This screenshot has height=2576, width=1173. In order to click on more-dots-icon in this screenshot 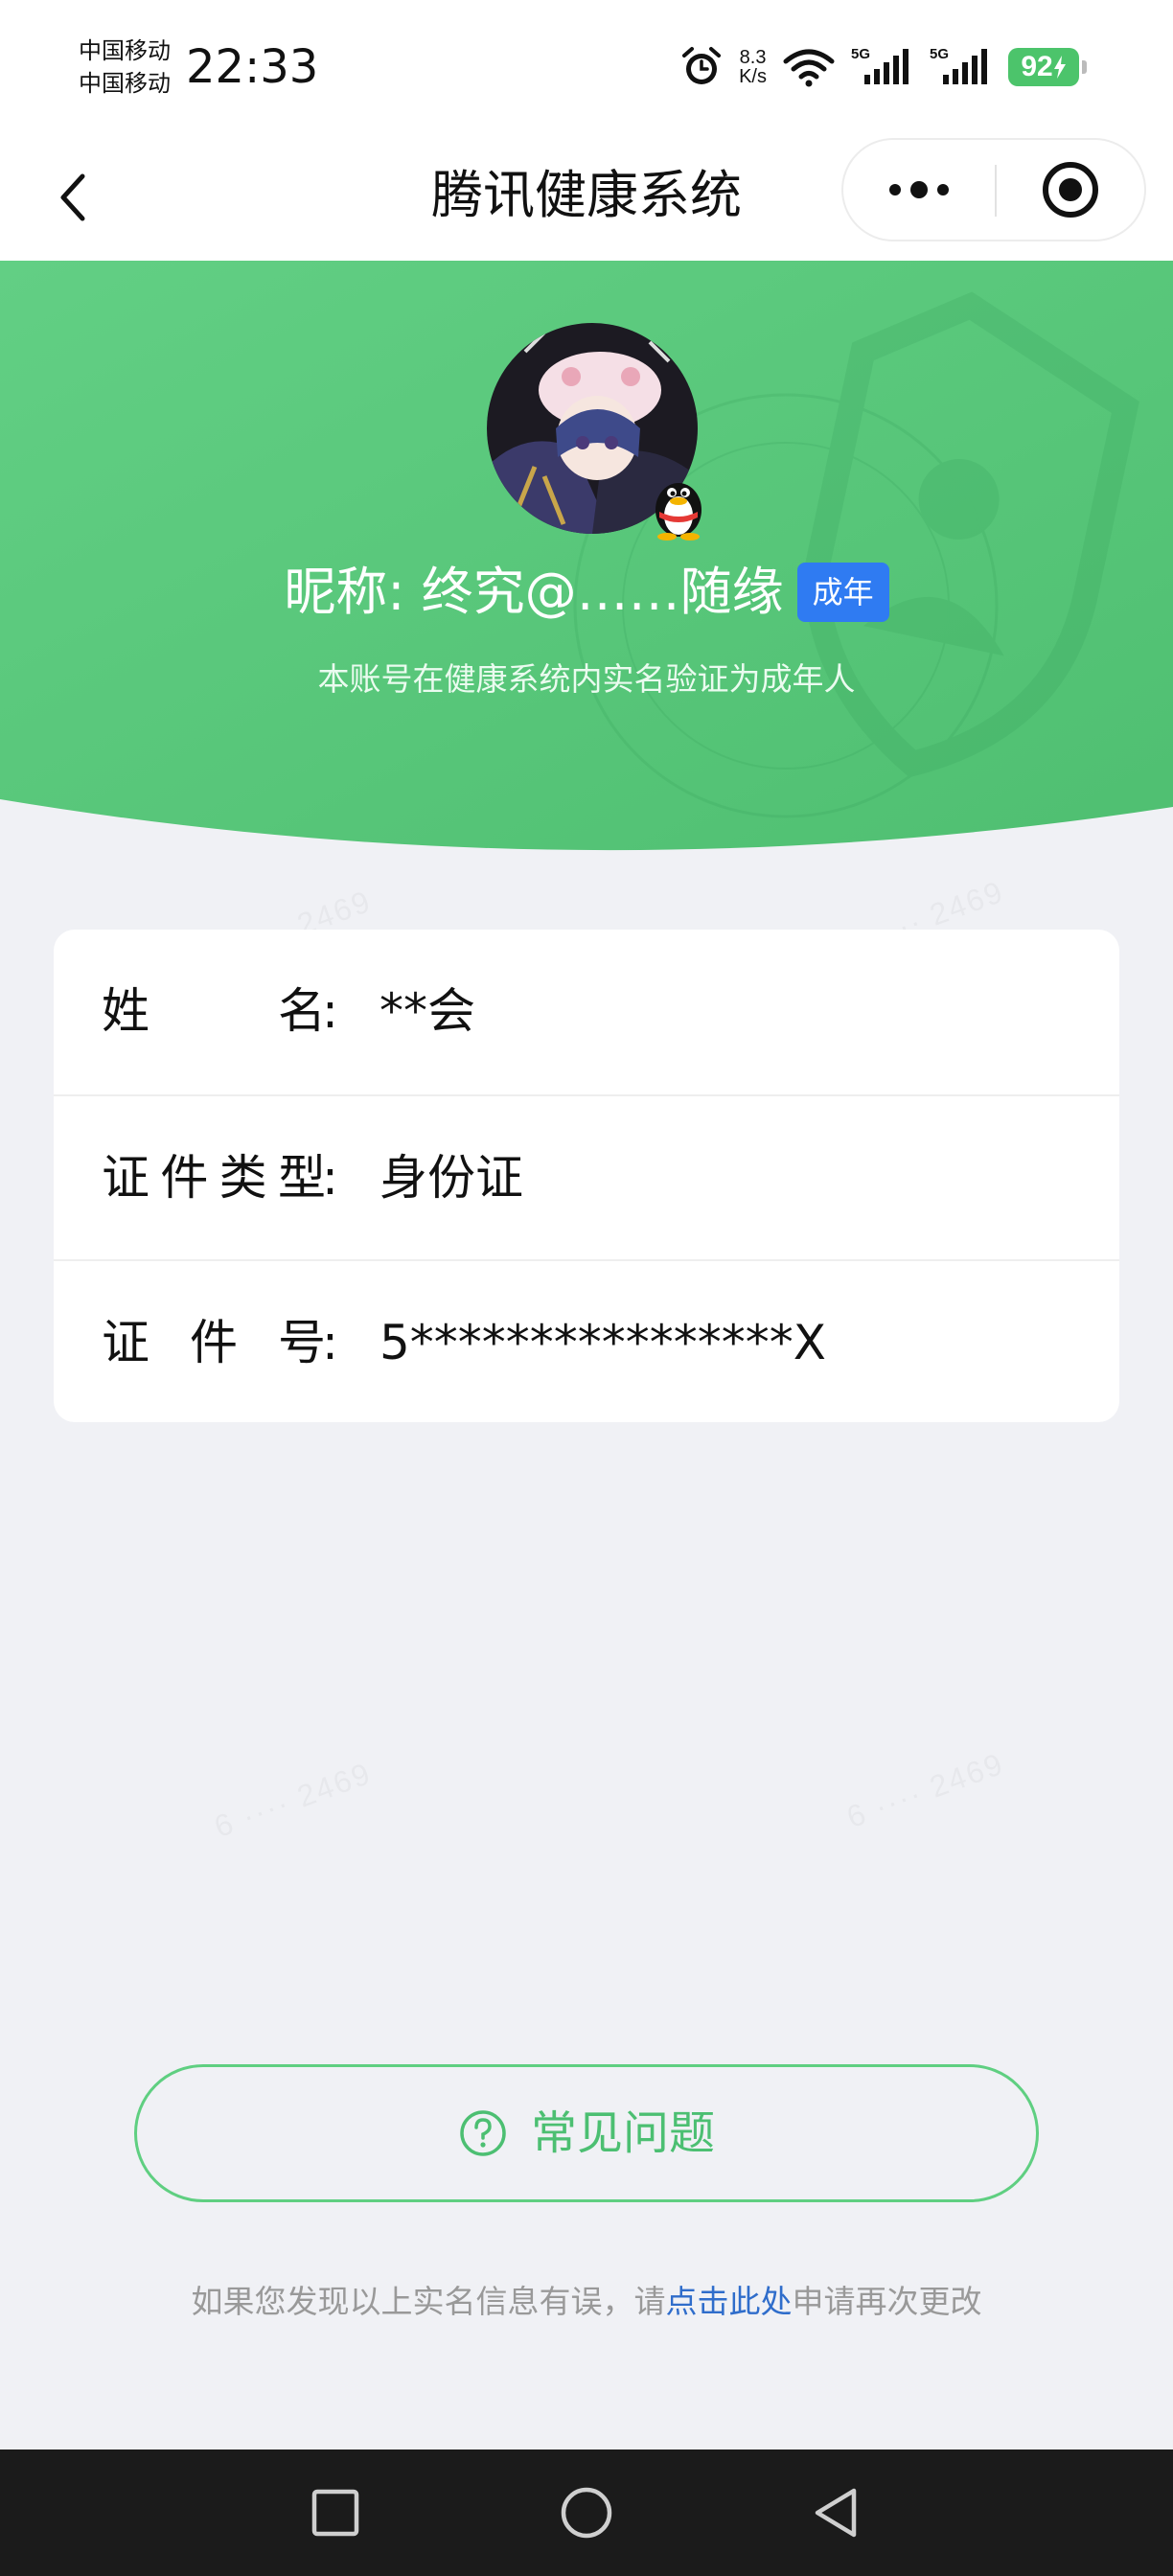, I will do `click(919, 189)`.